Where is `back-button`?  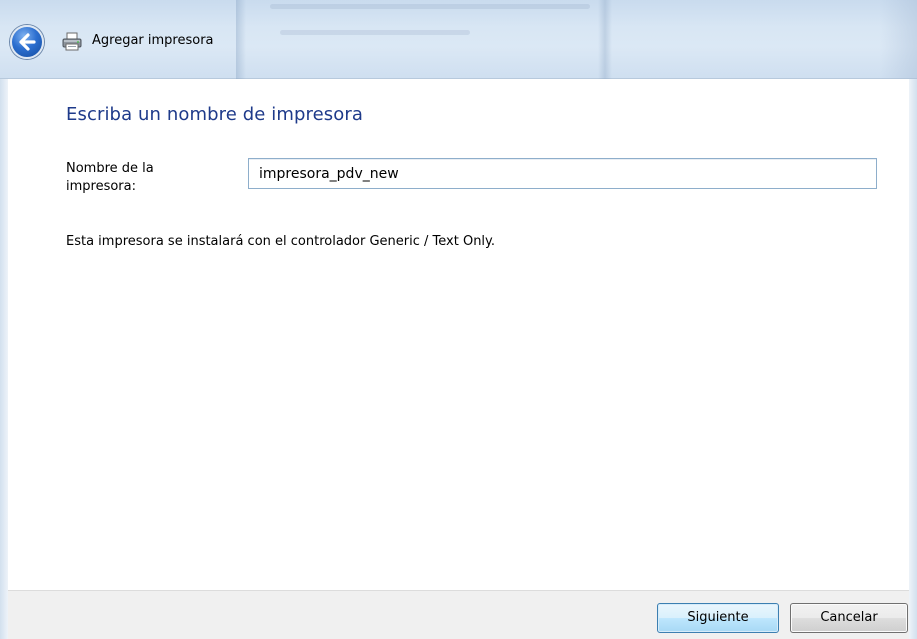
back-button is located at coordinates (27, 42).